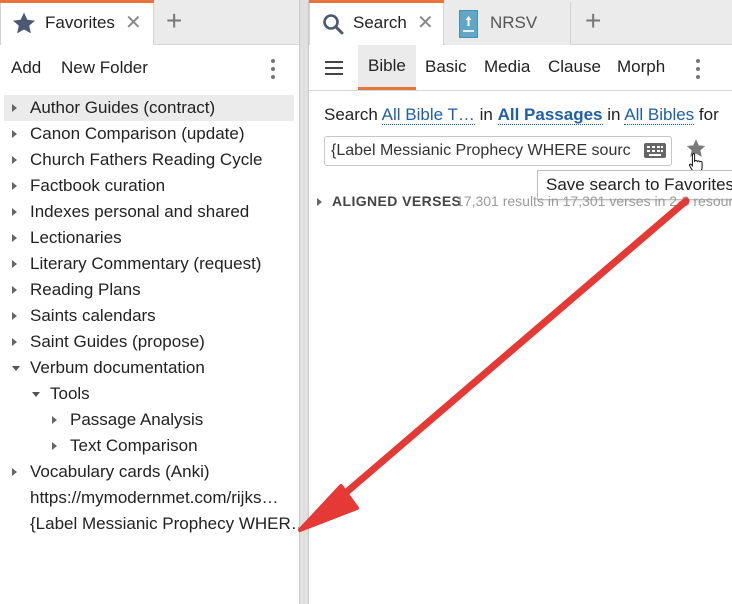 This screenshot has width=732, height=604. Describe the element at coordinates (149, 238) in the screenshot. I see `favorite-item: Lectionaries` at that location.